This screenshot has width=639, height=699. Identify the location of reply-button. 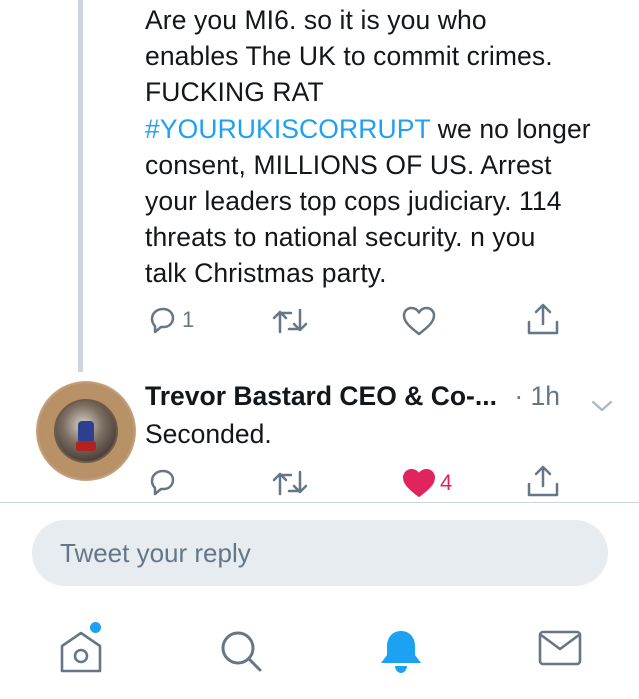
(162, 482).